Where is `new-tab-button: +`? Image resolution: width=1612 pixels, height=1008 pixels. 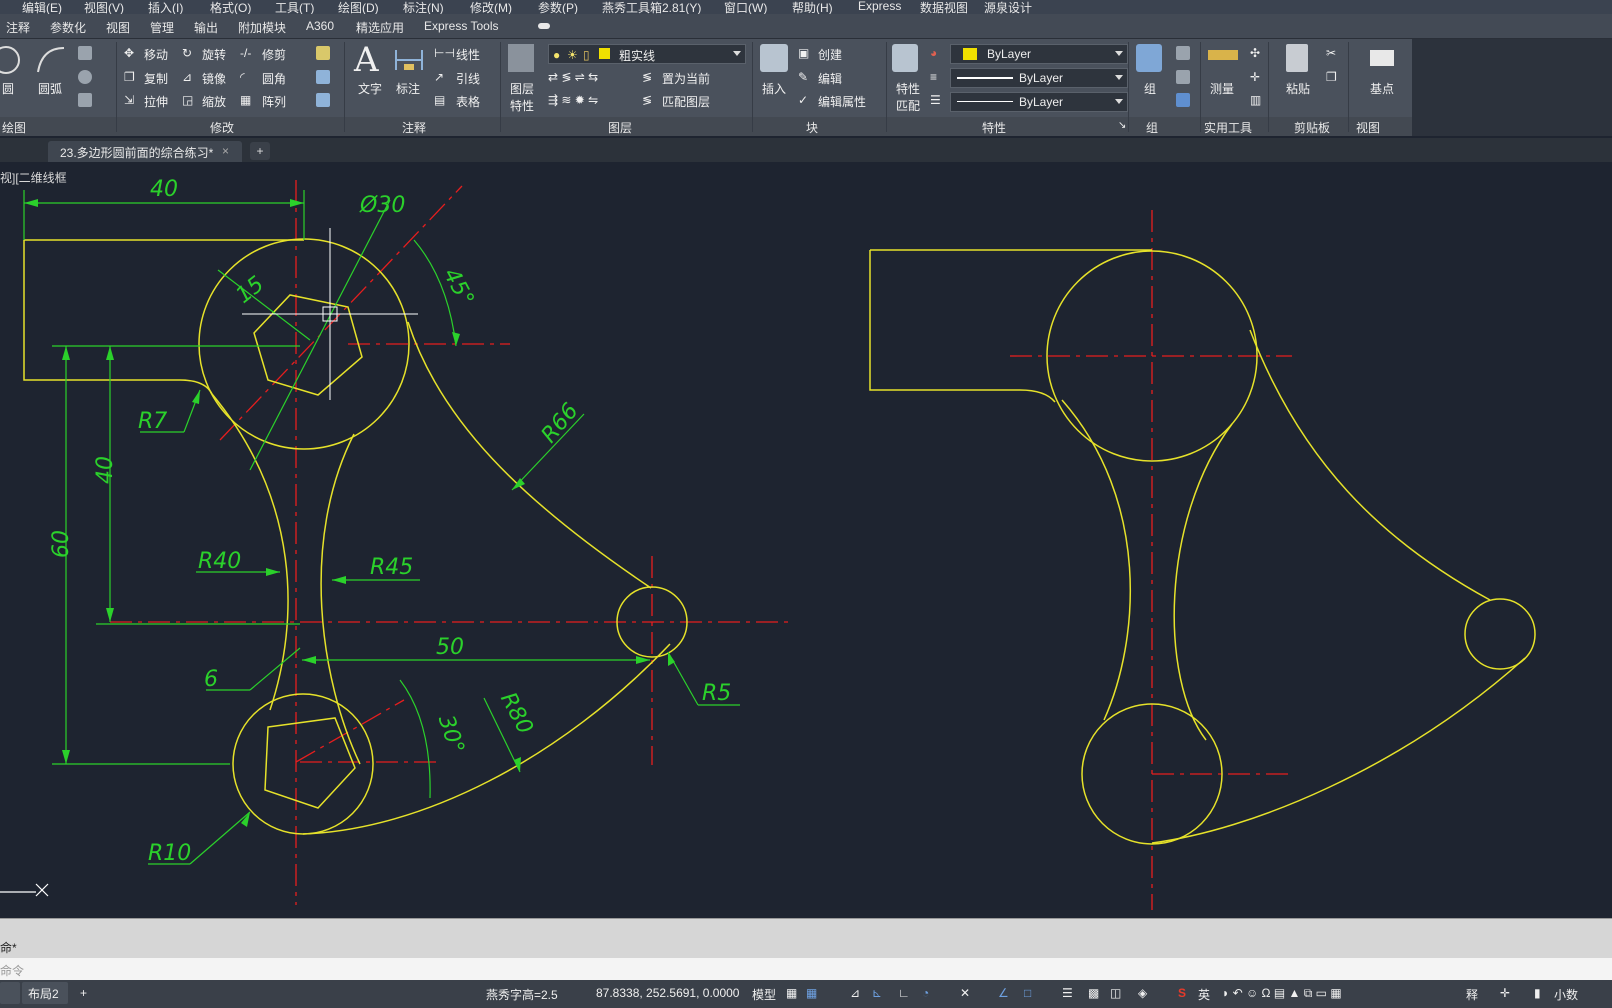
new-tab-button: + is located at coordinates (260, 151).